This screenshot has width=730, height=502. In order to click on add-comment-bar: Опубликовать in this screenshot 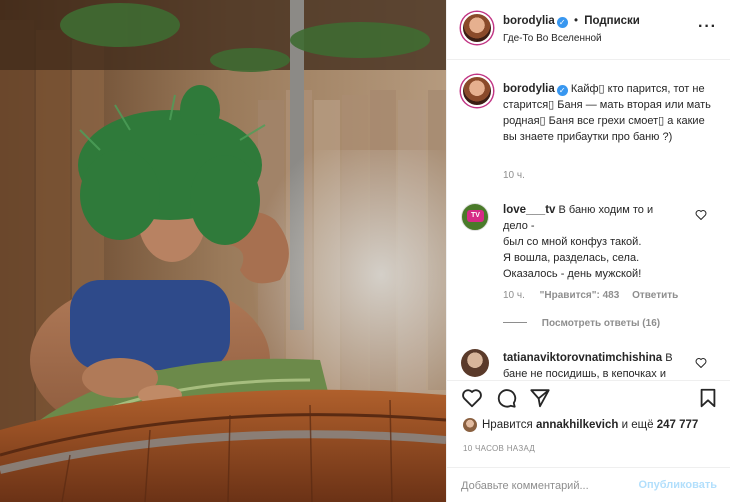, I will do `click(588, 484)`.